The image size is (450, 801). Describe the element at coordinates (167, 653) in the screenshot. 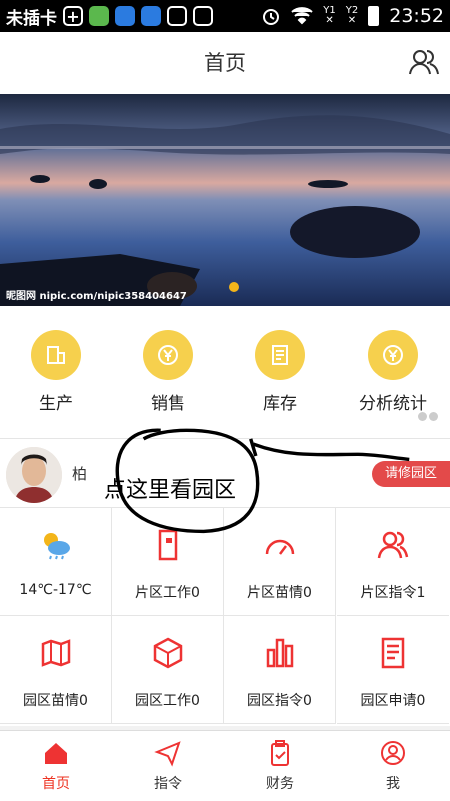

I see `cube-icon` at that location.